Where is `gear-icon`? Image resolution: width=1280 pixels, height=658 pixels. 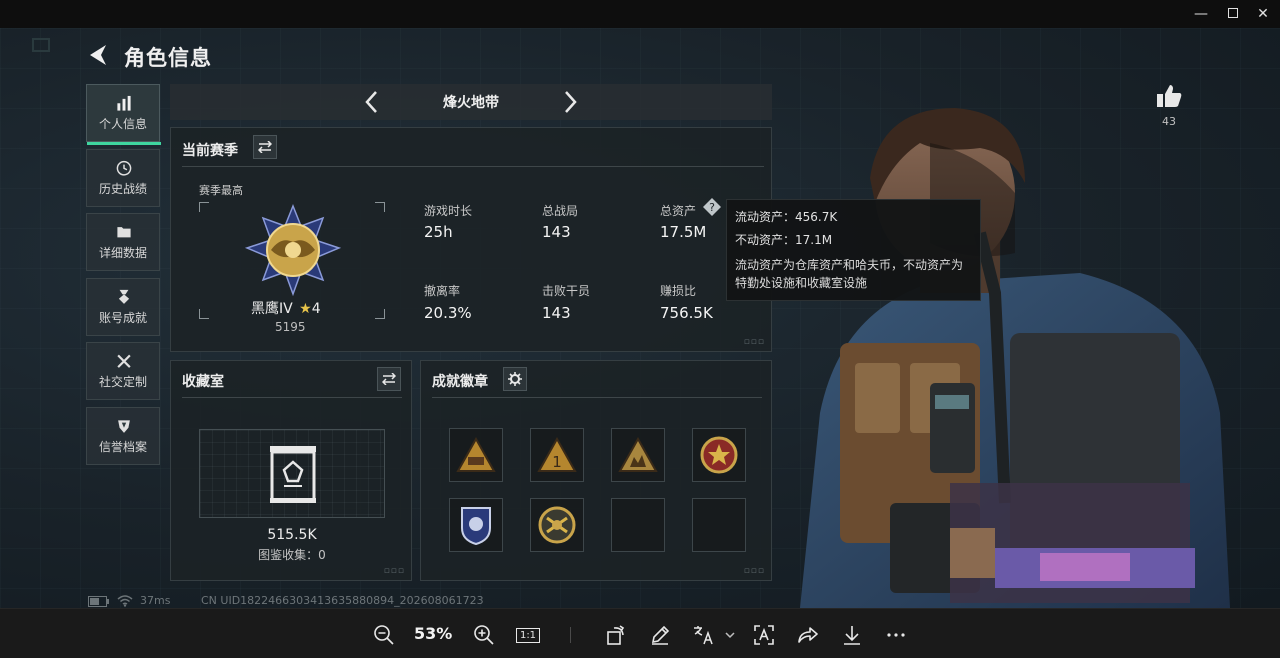 gear-icon is located at coordinates (515, 379).